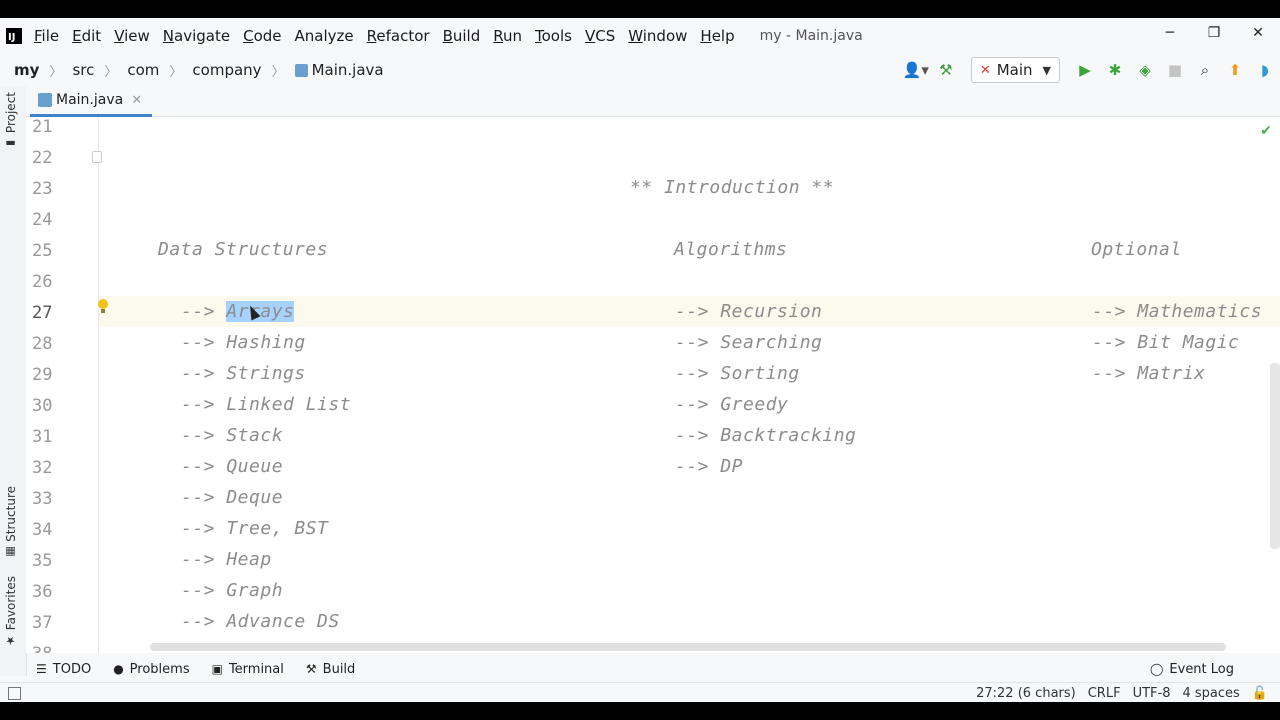 This screenshot has height=720, width=1280. I want to click on search-icon: ⌕, so click(1205, 70).